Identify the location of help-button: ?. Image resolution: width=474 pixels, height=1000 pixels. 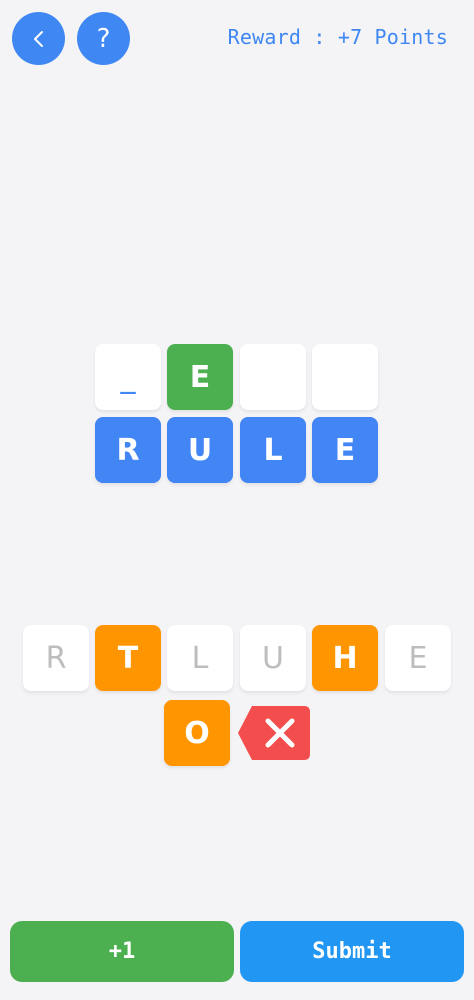
(103, 38).